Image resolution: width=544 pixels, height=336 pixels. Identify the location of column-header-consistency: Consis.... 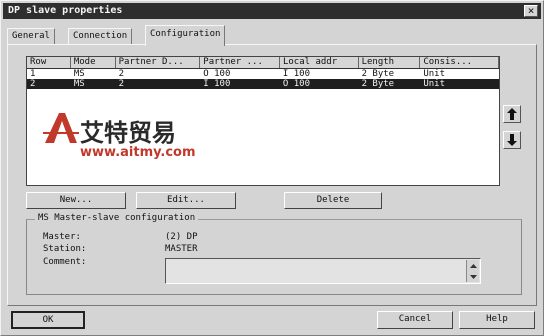
(459, 62).